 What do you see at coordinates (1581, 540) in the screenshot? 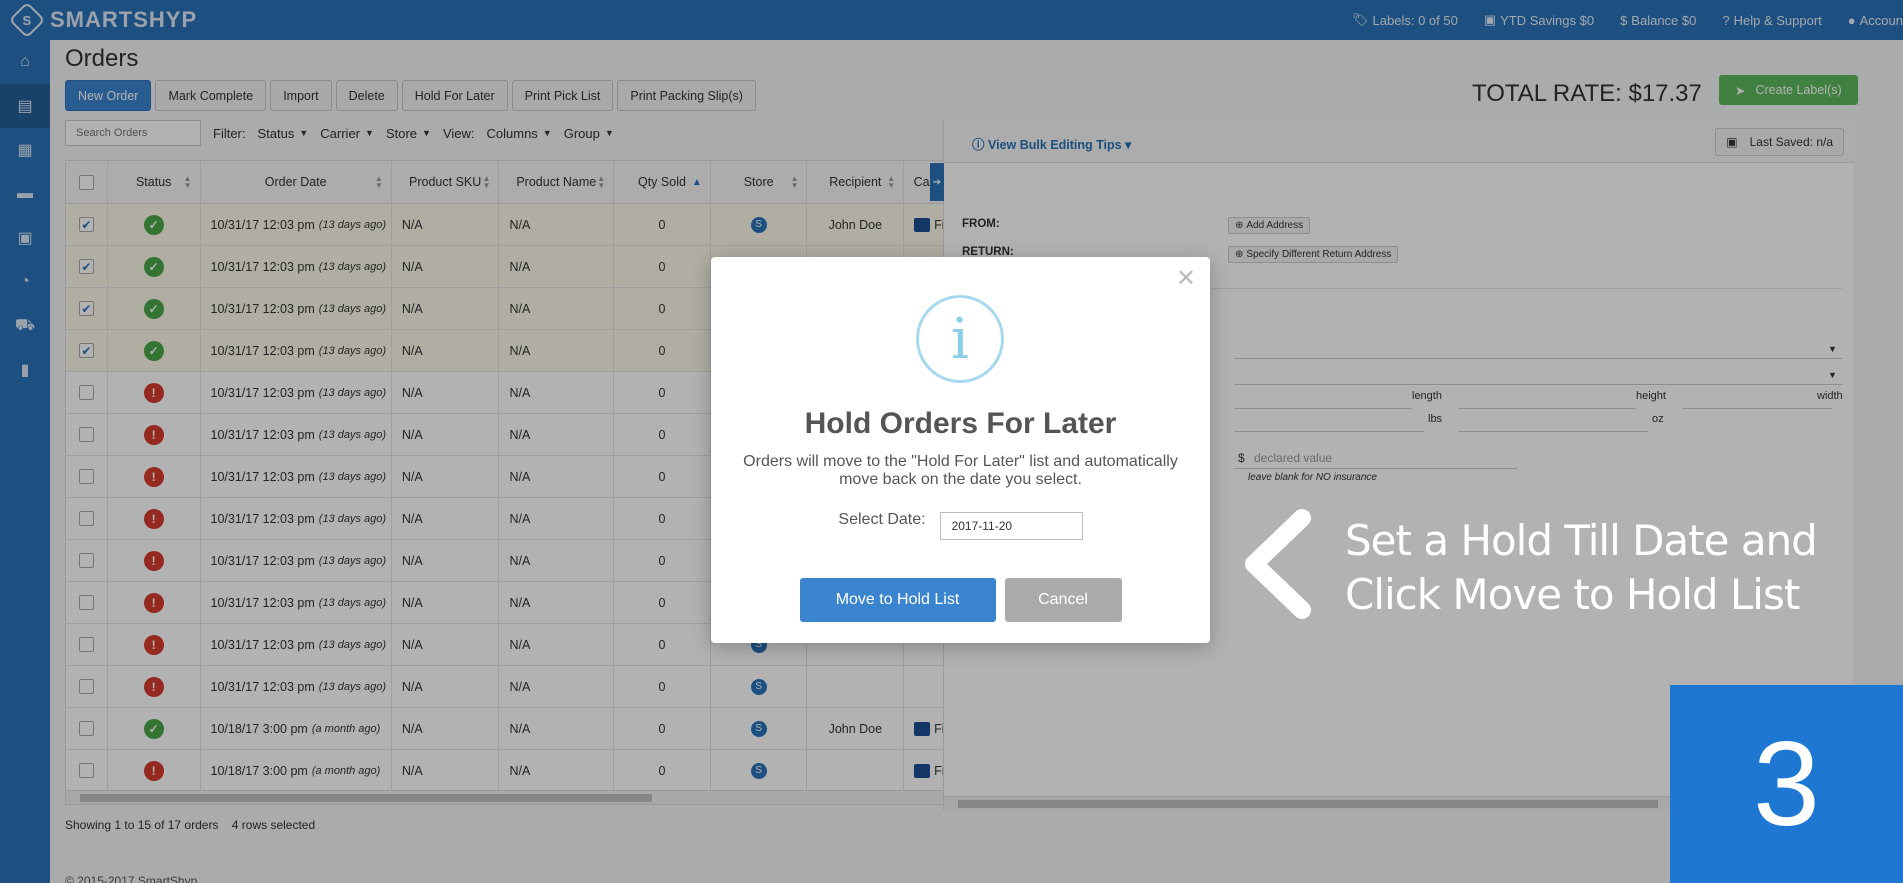
I see `callout-line-1: Set a Hold Till Date and` at bounding box center [1581, 540].